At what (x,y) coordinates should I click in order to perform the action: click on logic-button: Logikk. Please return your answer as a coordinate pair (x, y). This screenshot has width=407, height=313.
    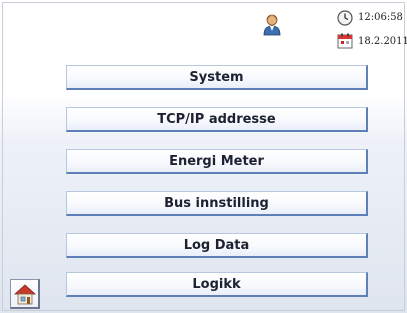
    Looking at the image, I should click on (217, 284).